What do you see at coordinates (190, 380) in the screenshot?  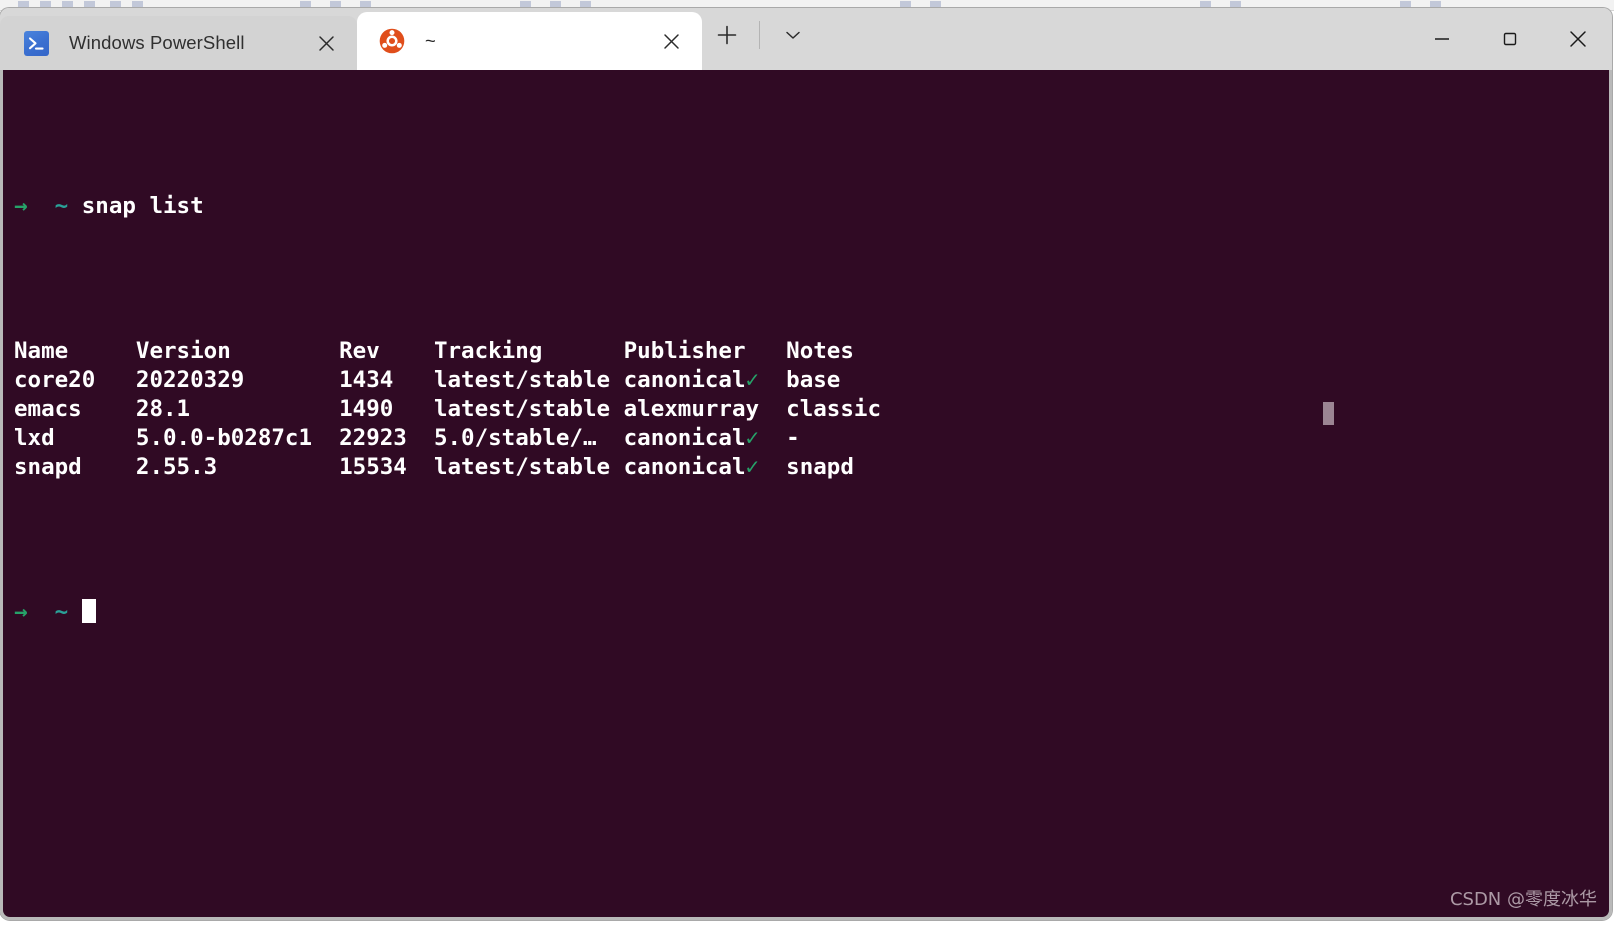 I see `cell-version: 20220329` at bounding box center [190, 380].